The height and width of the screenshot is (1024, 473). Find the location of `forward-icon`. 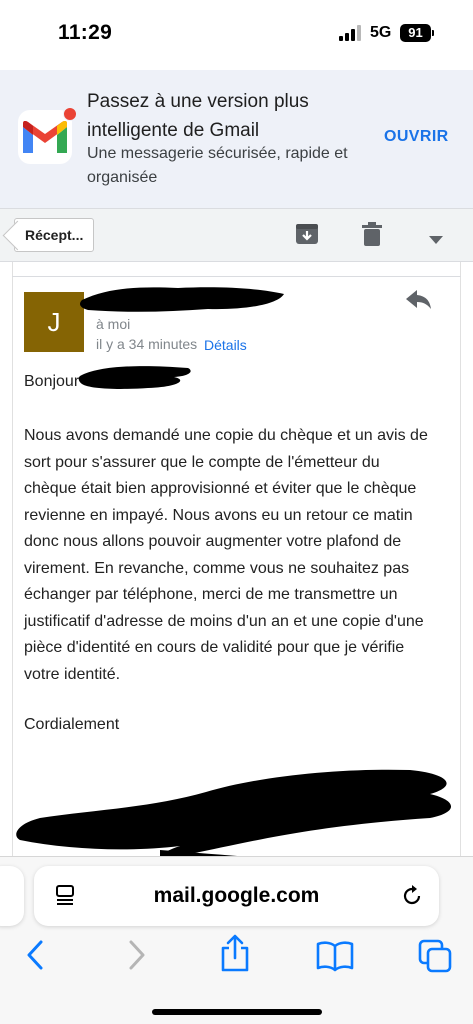

forward-icon is located at coordinates (137, 957).